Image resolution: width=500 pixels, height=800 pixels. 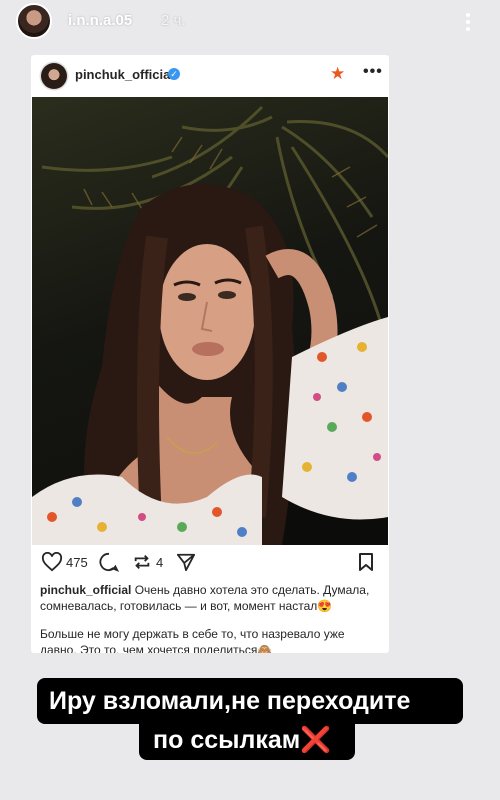 What do you see at coordinates (34, 21) in the screenshot?
I see `story-avatar` at bounding box center [34, 21].